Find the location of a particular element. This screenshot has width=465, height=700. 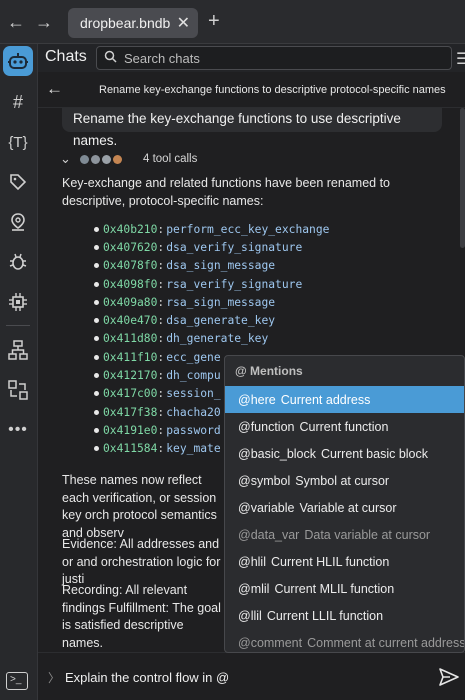

mention-item-llil: @llil Current LLIL function is located at coordinates (344, 615).